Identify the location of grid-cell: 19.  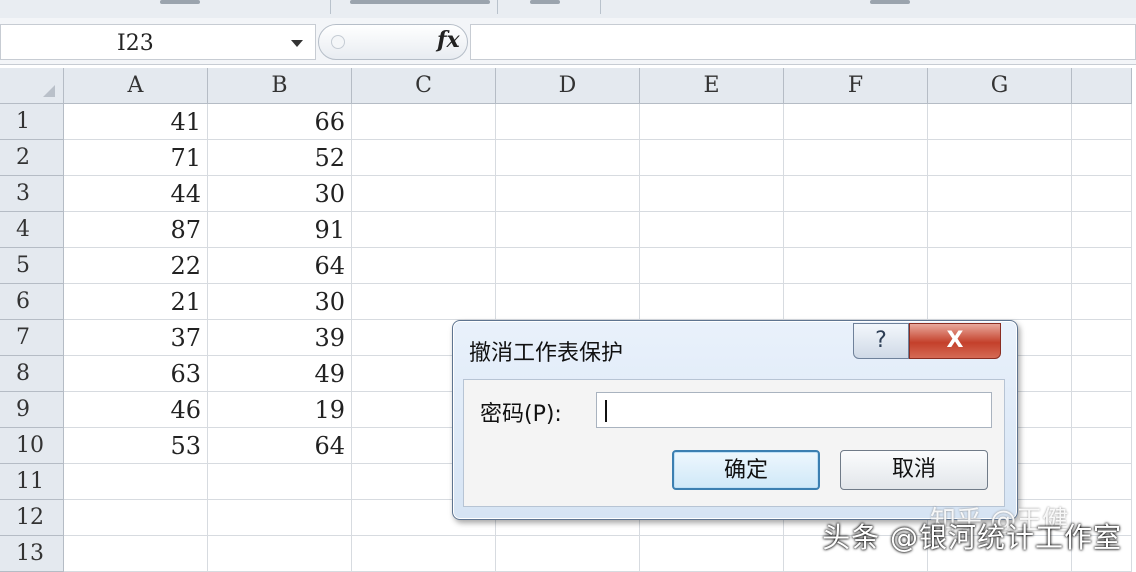
(280, 410).